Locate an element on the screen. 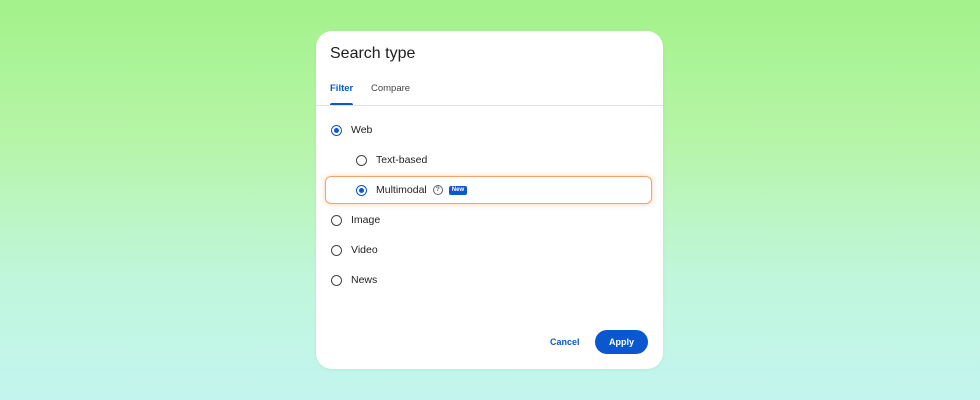 This screenshot has width=980, height=400. tab-filter: Filter is located at coordinates (342, 94).